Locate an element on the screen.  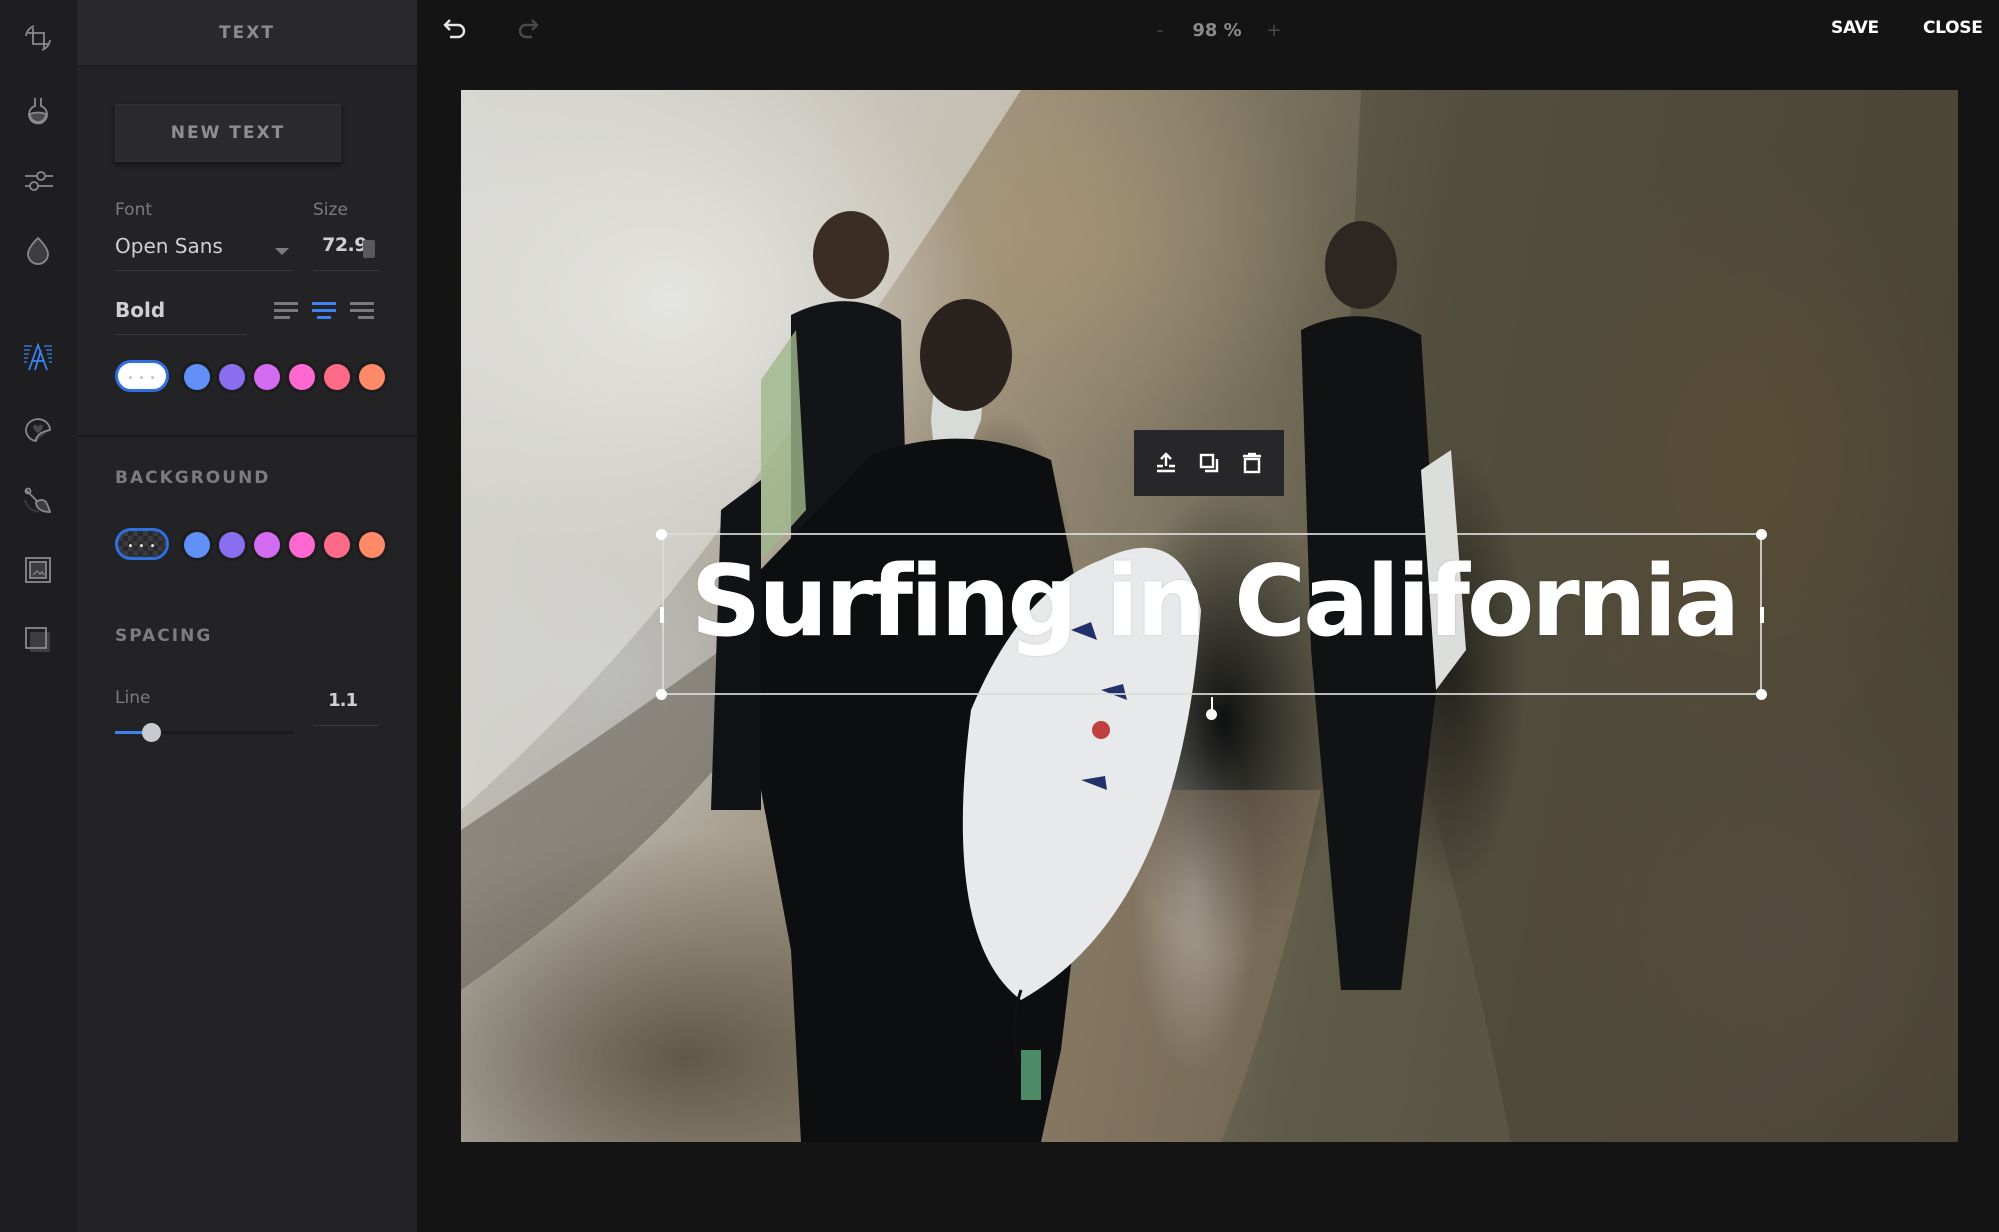
line-underline is located at coordinates (346, 725).